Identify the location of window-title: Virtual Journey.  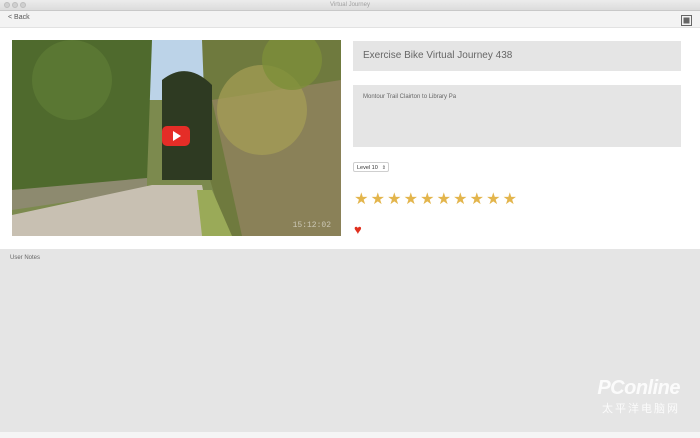
(350, 5).